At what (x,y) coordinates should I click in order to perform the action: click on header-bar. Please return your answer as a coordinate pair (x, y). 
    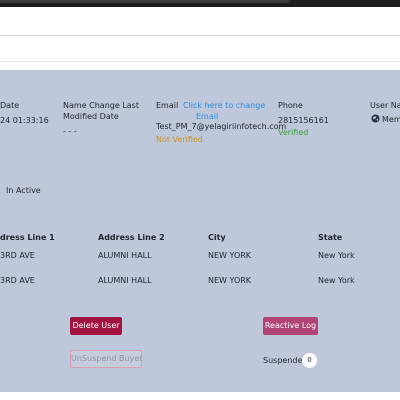
    Looking at the image, I should click on (200, 21).